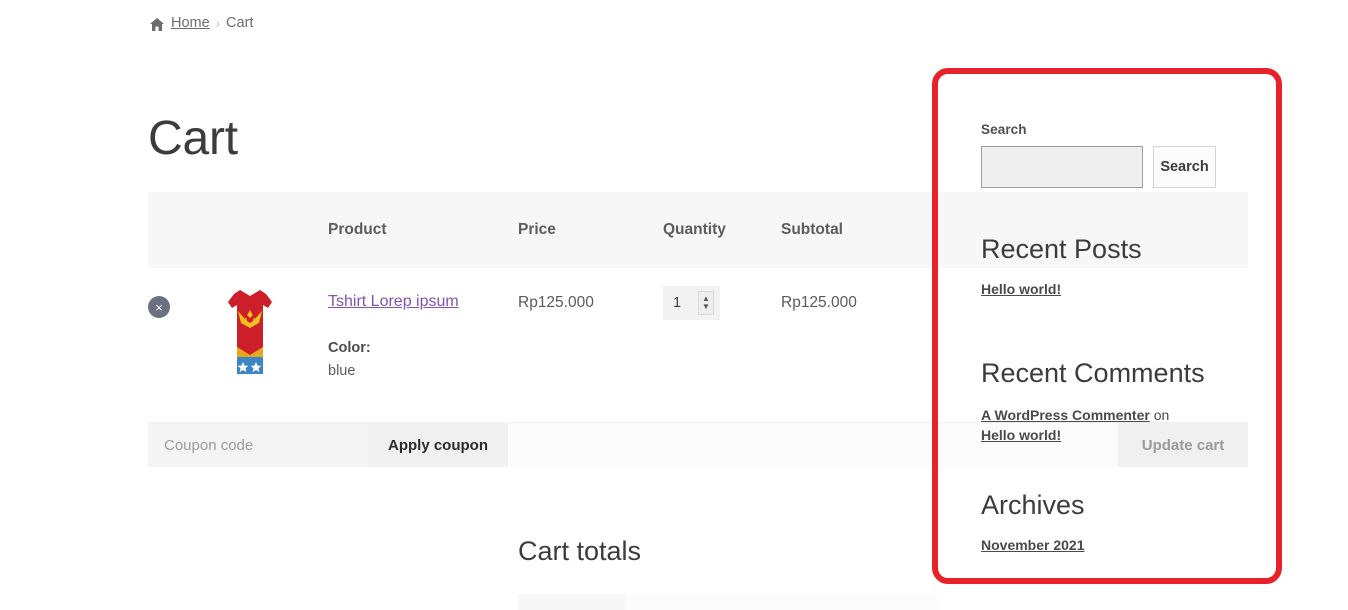 This screenshot has height=610, width=1348. I want to click on remove-item-icon: ×, so click(159, 307).